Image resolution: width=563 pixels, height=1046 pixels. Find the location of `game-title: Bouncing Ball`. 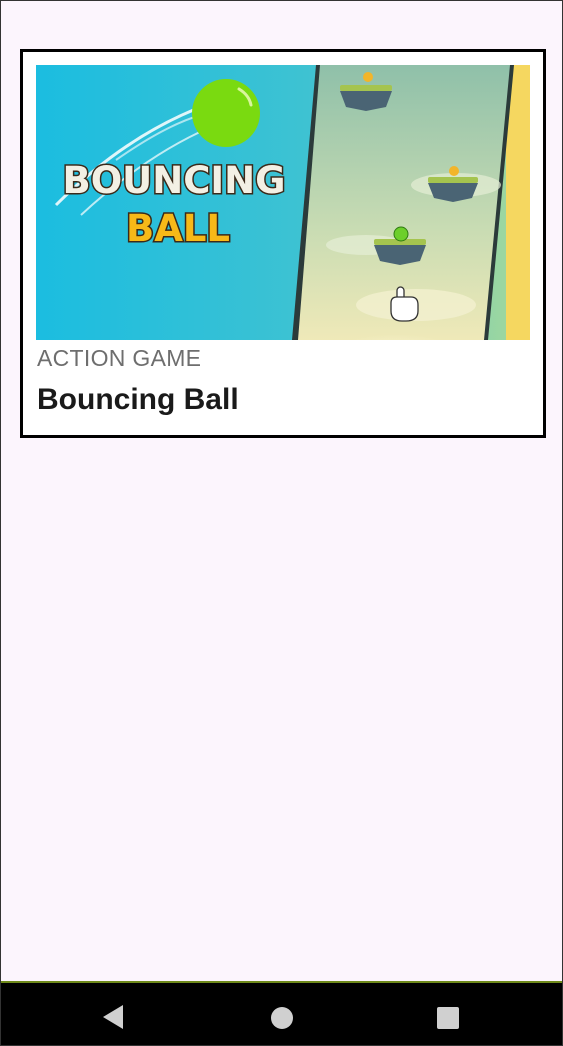

game-title: Bouncing Ball is located at coordinates (138, 400).